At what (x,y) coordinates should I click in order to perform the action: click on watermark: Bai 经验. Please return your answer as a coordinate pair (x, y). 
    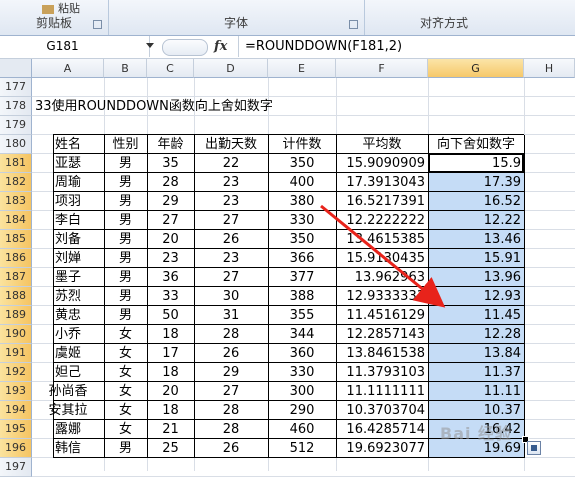
    Looking at the image, I should click on (476, 433).